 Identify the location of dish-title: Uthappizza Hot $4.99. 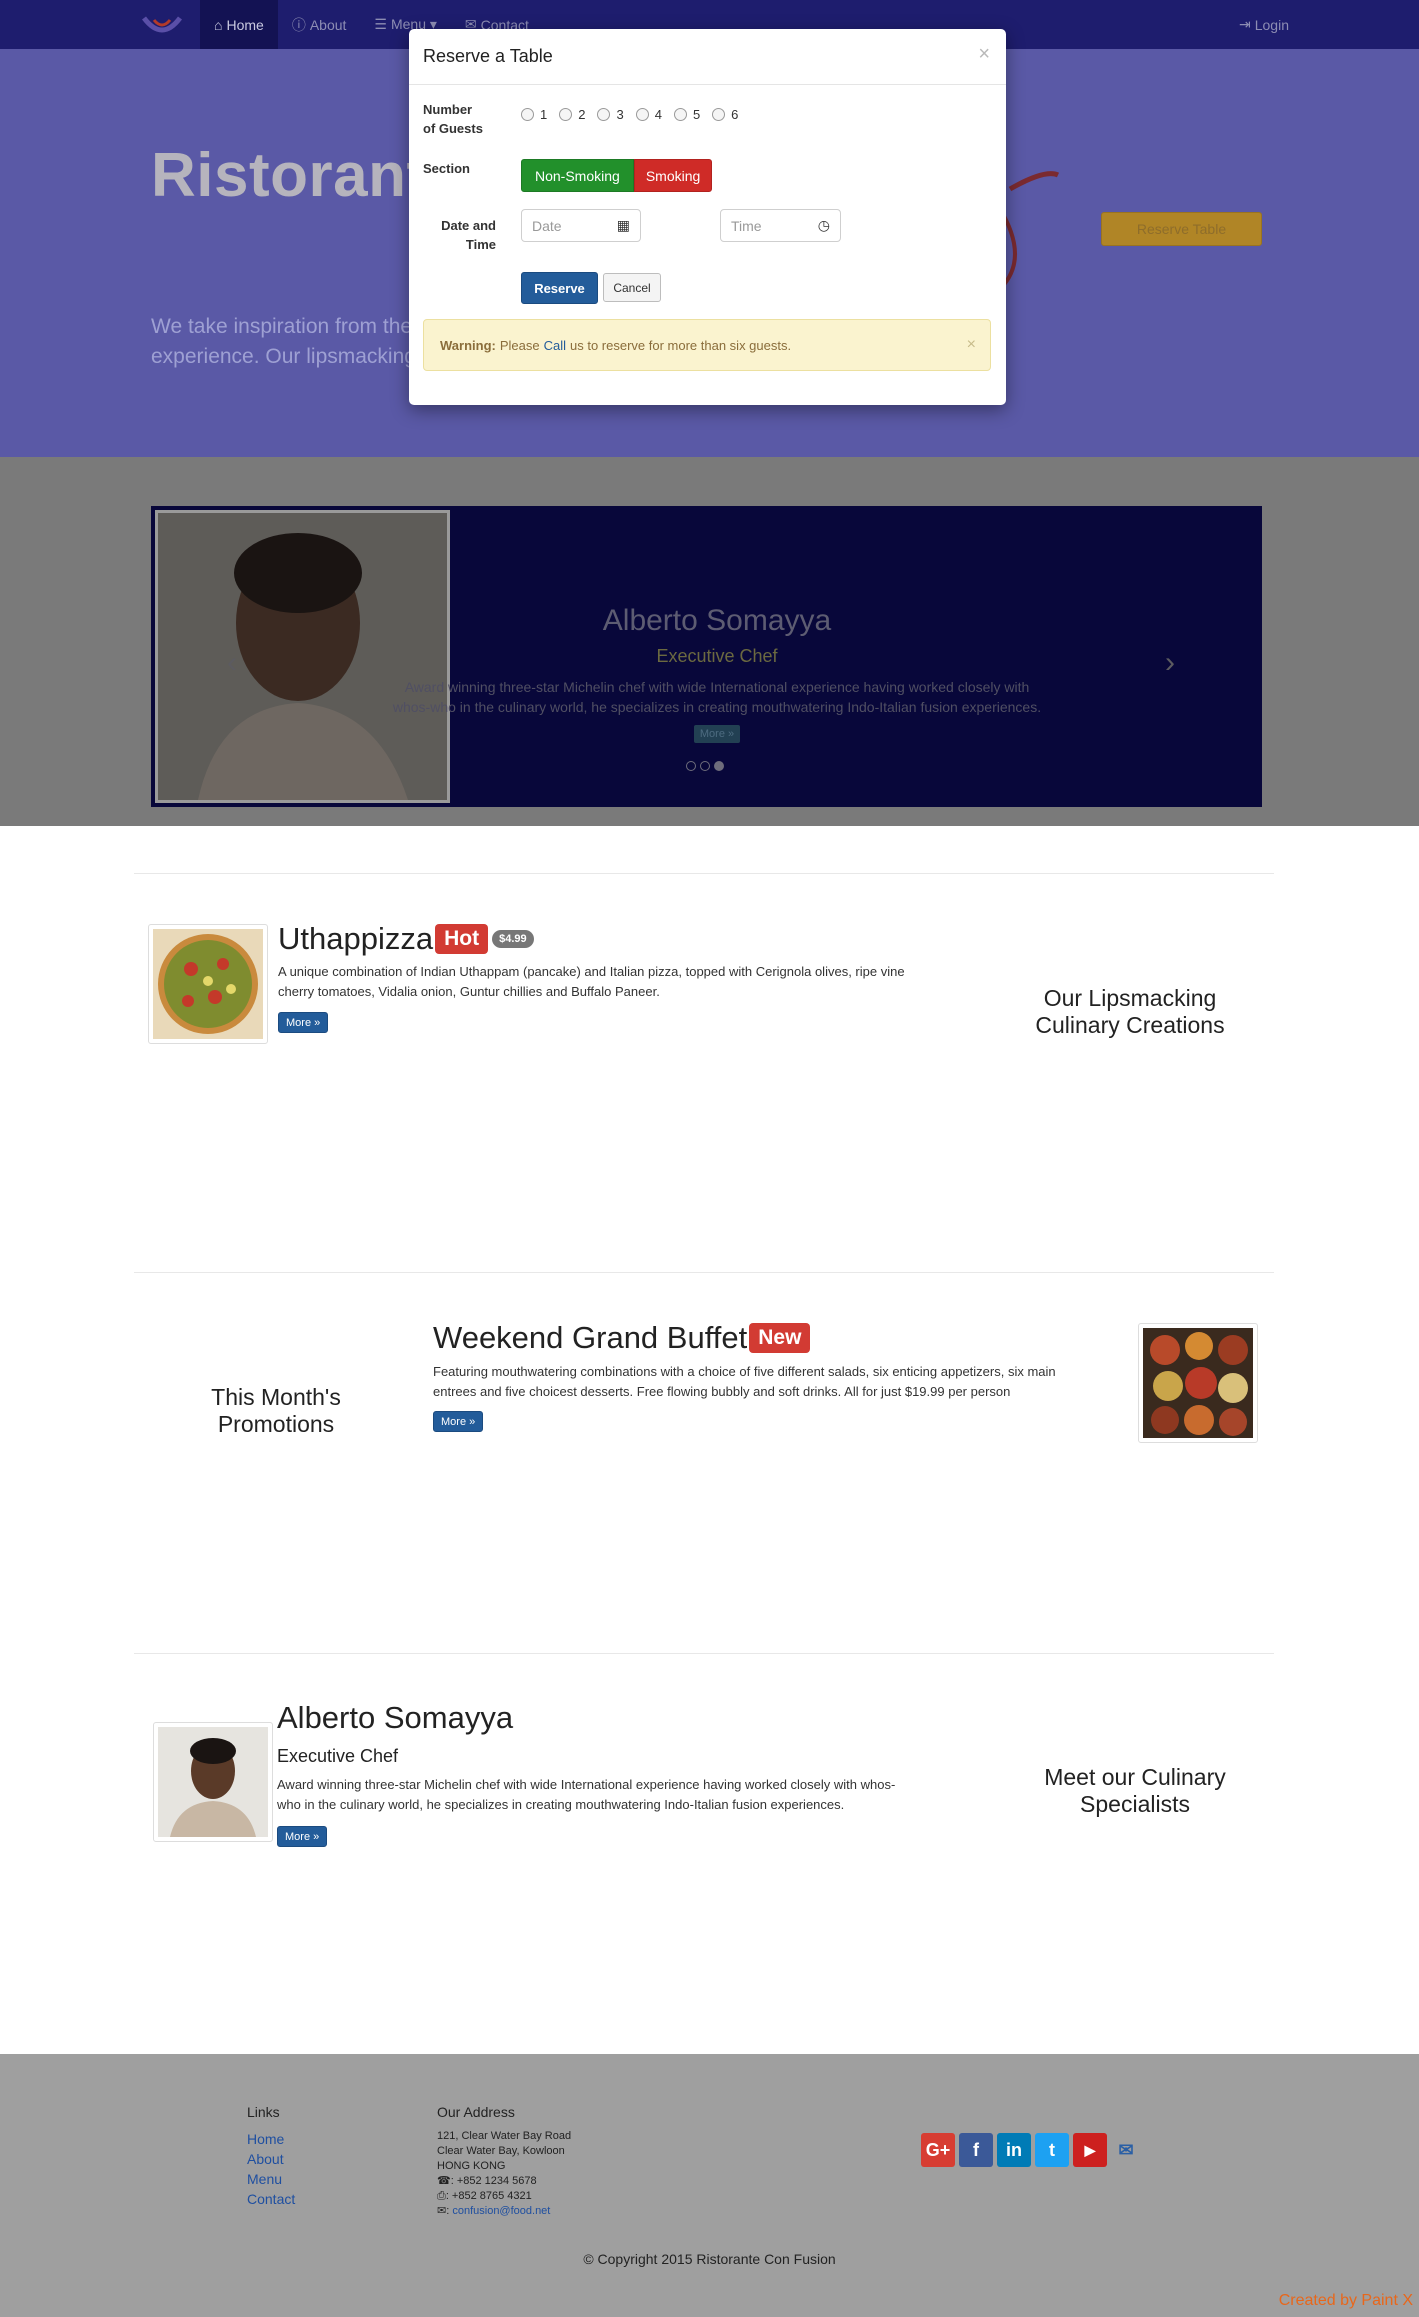
(406, 939).